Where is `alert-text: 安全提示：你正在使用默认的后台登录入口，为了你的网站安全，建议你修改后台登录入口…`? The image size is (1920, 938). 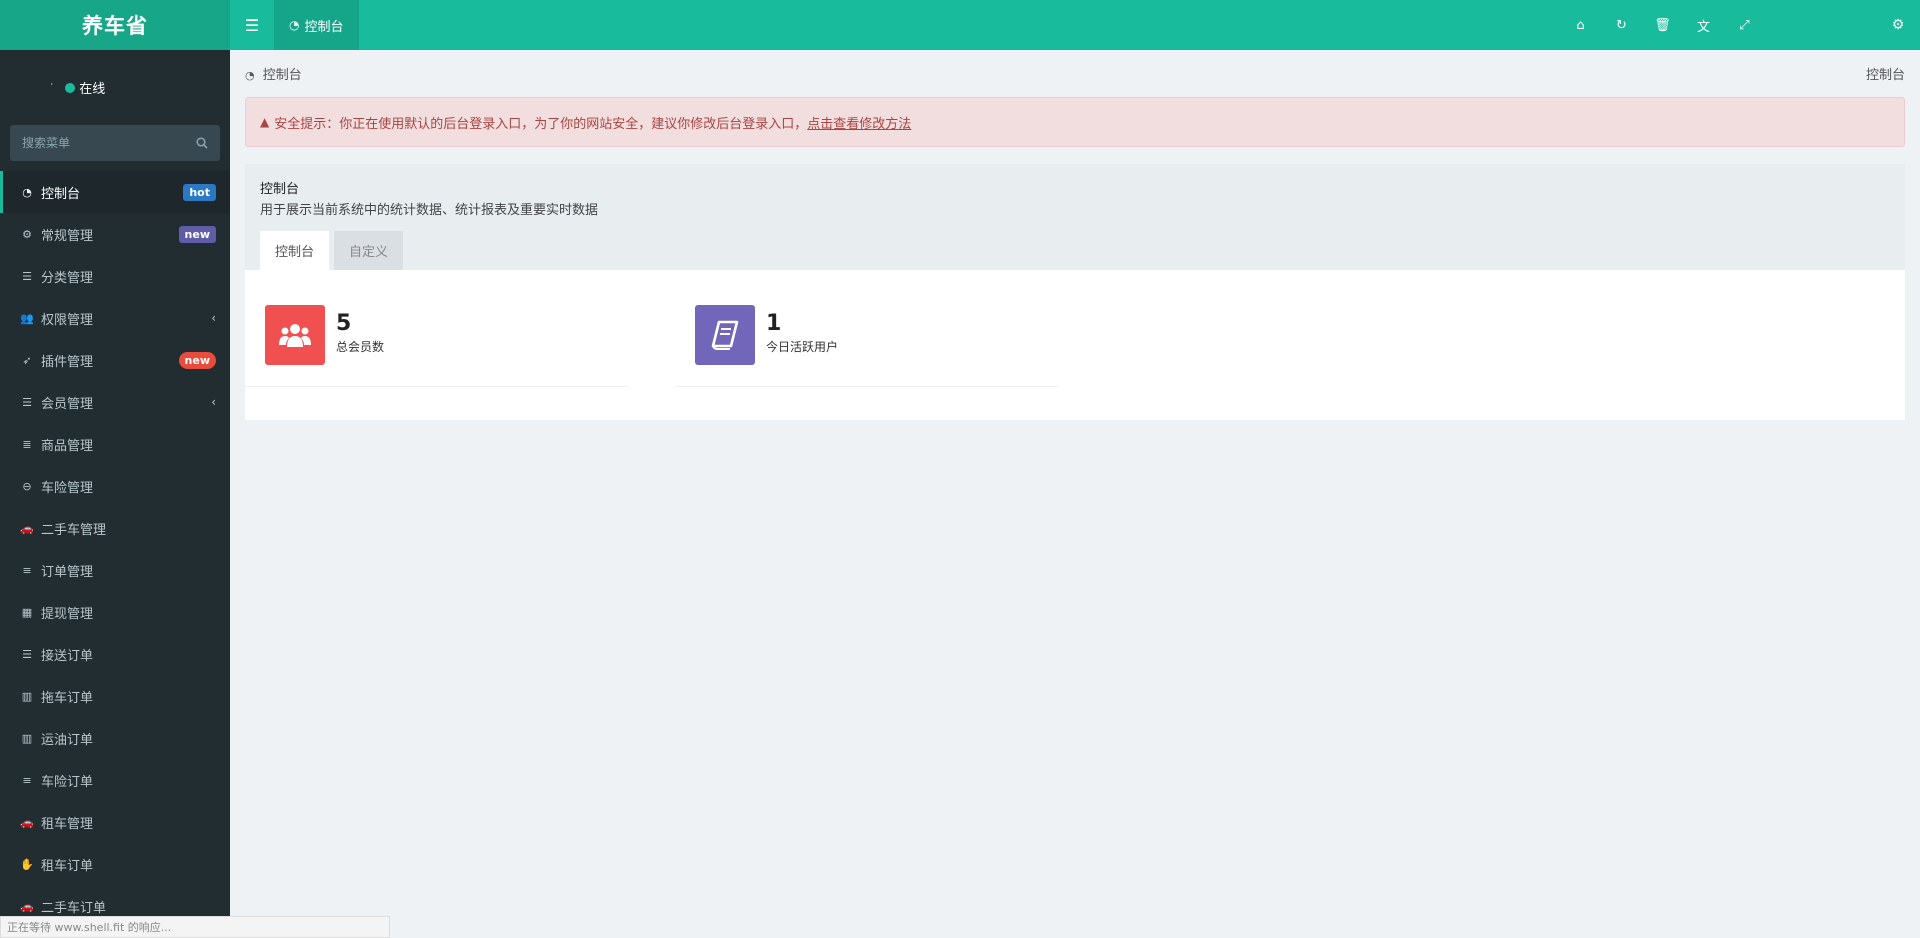 alert-text: 安全提示：你正在使用默认的后台登录入口，为了你的网站安全，建议你修改后台登录入口… is located at coordinates (541, 124).